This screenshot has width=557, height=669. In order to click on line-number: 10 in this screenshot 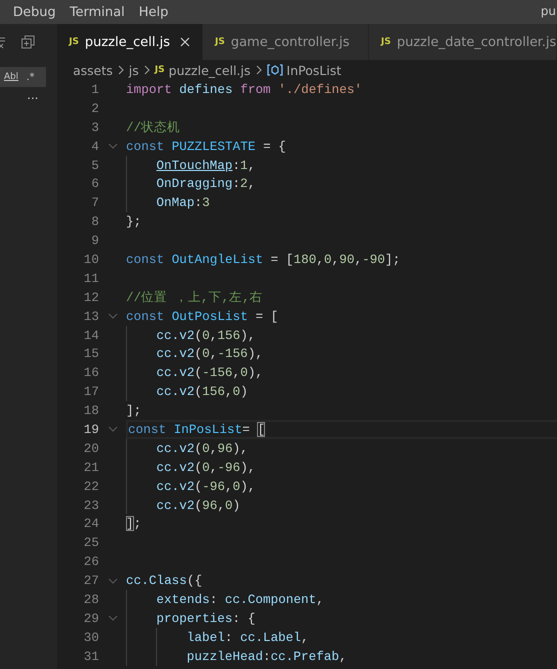, I will do `click(90, 259)`.